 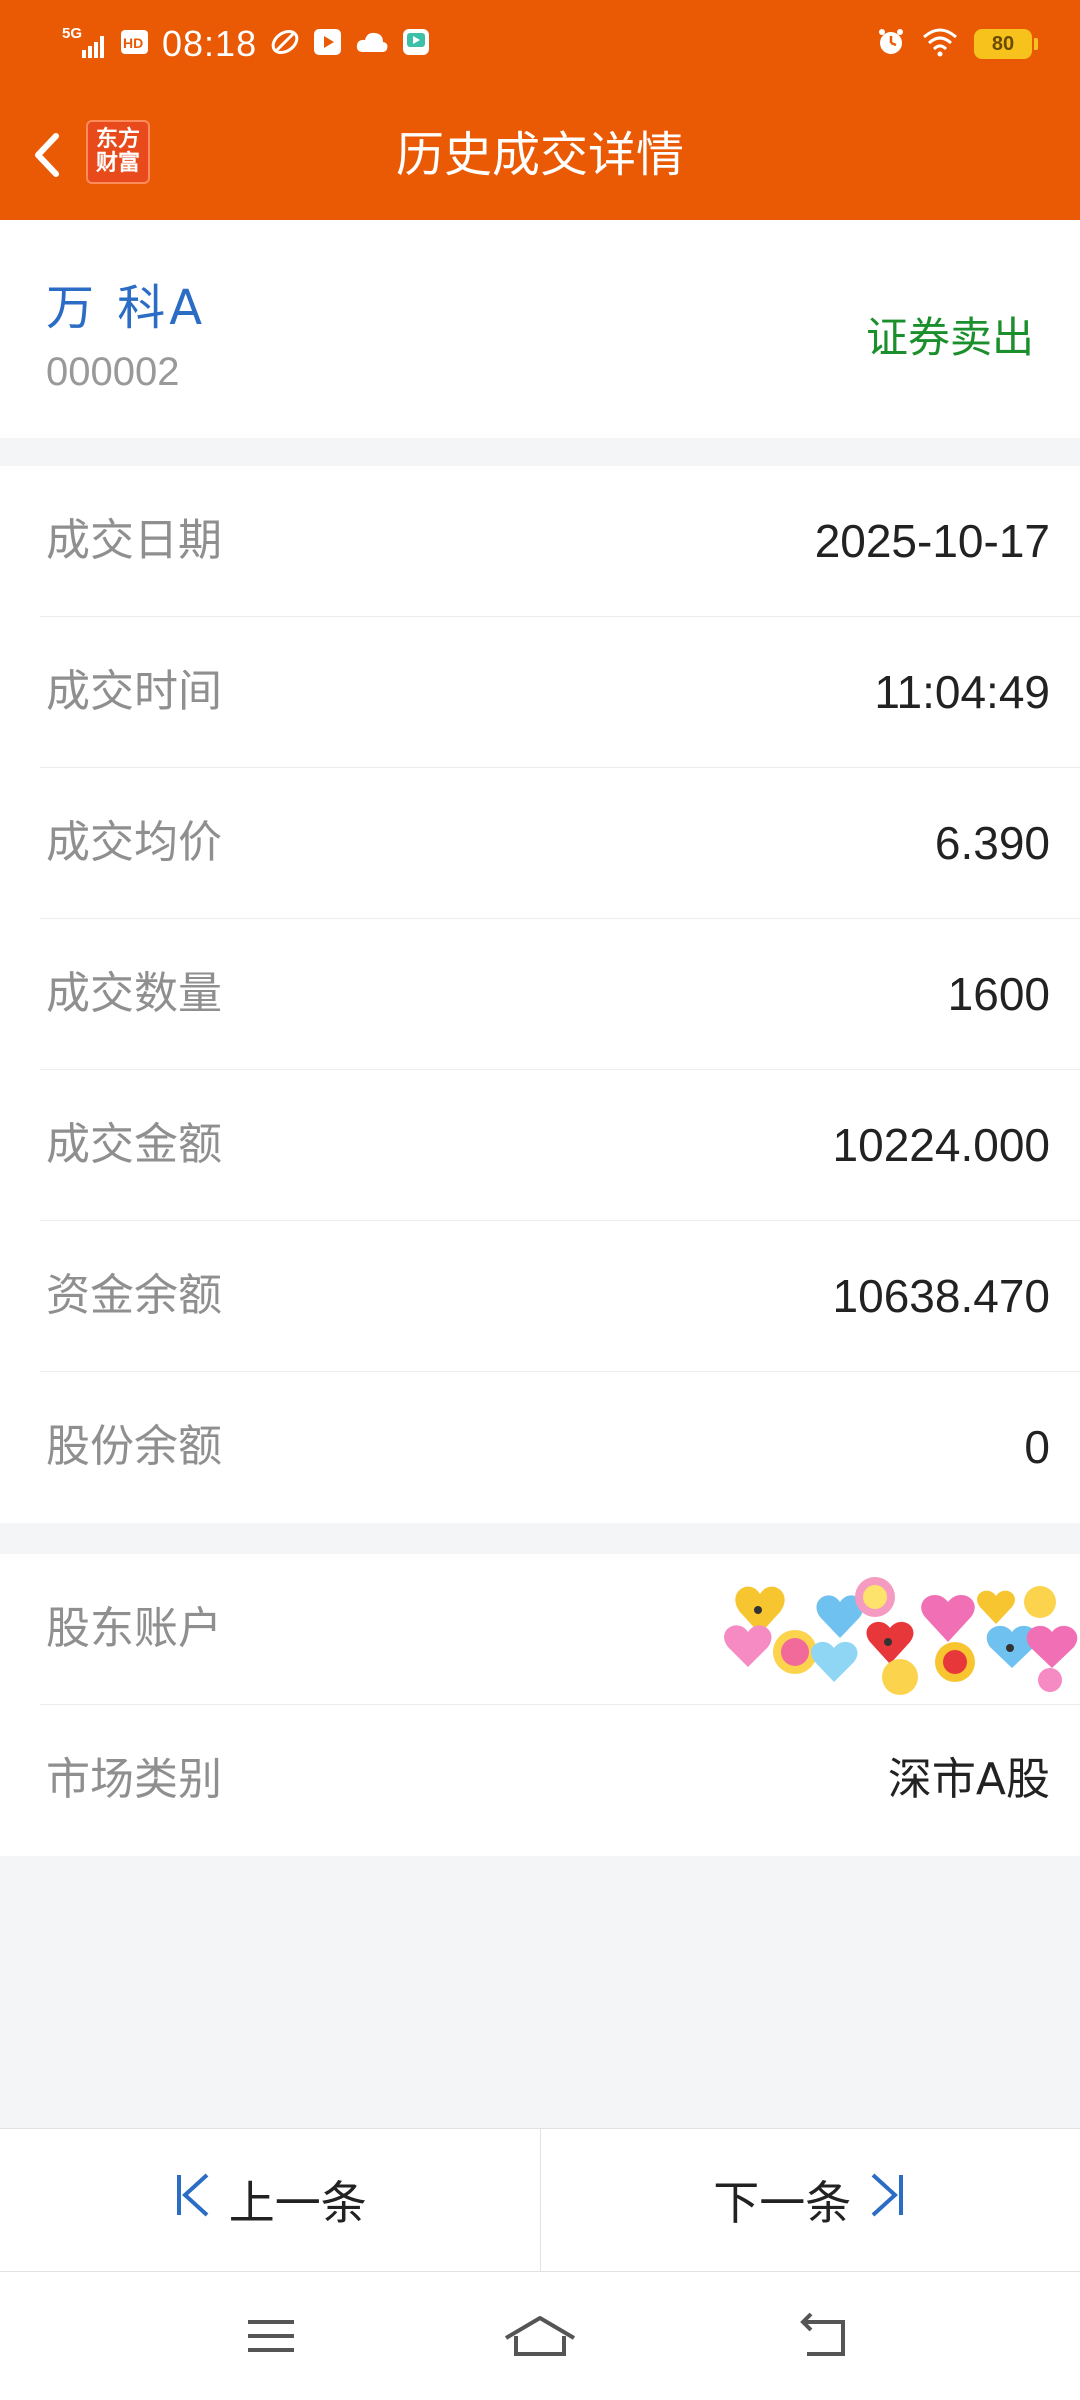 What do you see at coordinates (134, 1628) in the screenshot?
I see `detail-label: 股东账户` at bounding box center [134, 1628].